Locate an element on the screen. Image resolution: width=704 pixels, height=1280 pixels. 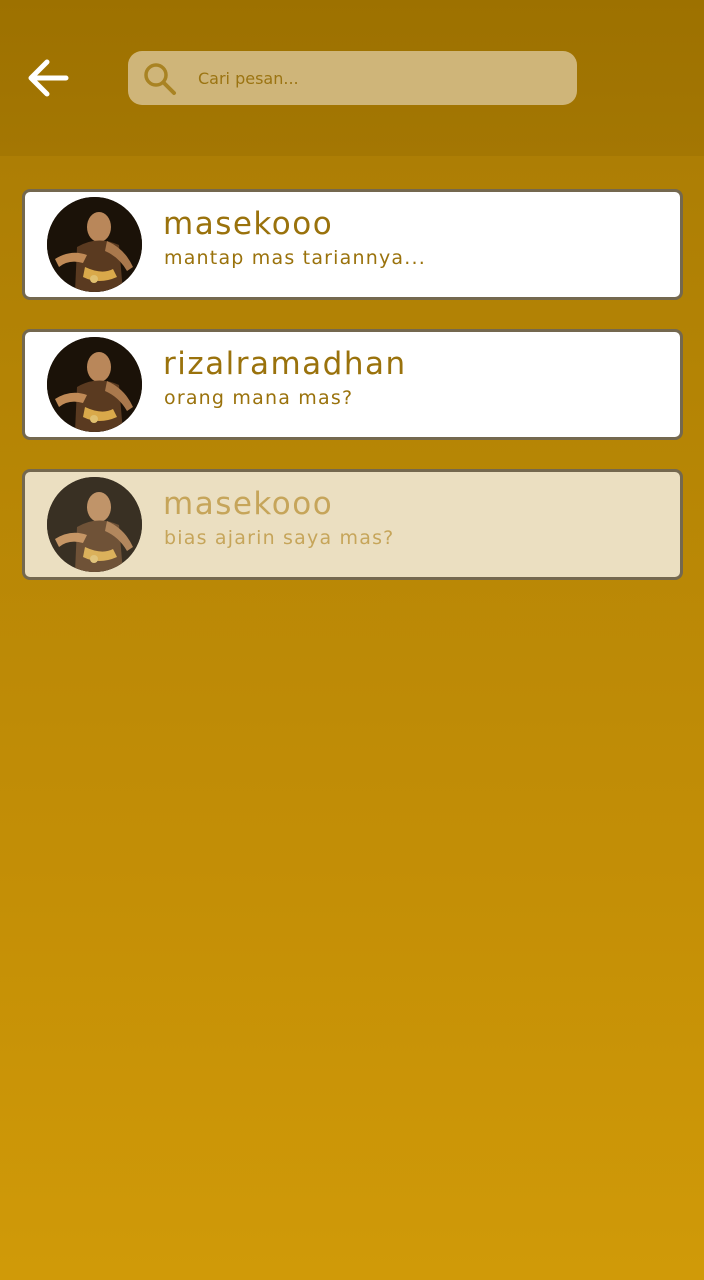
back-button is located at coordinates (48, 78).